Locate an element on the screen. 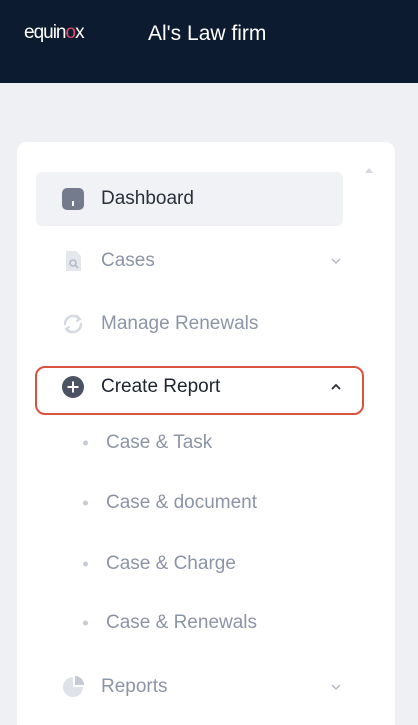 This screenshot has height=725, width=418. submenu-item-label: Case & Task is located at coordinates (159, 442).